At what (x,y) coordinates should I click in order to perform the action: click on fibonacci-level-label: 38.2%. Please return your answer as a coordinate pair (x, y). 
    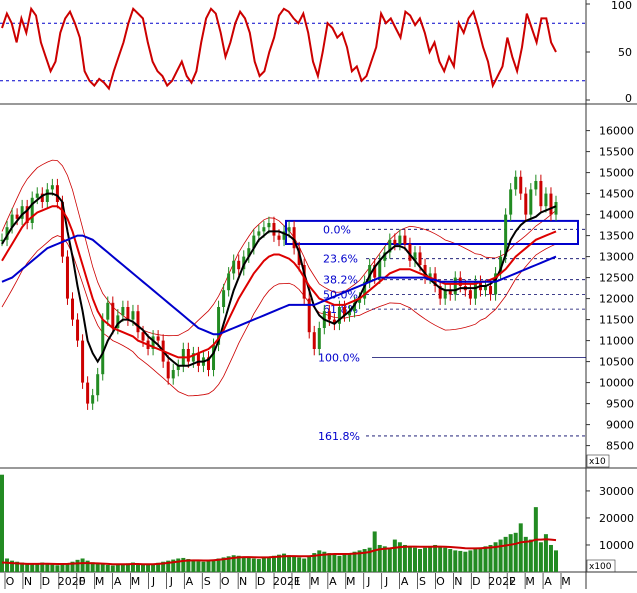
    Looking at the image, I should click on (340, 280).